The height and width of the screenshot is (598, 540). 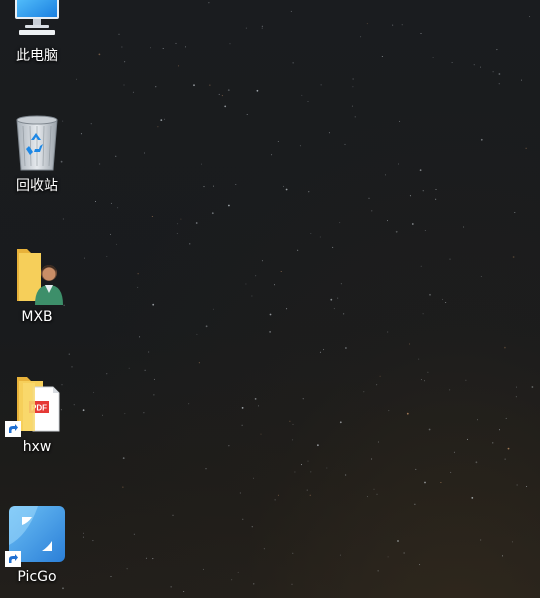 What do you see at coordinates (37, 550) in the screenshot?
I see `desktop-icon-picgo: PicGo` at bounding box center [37, 550].